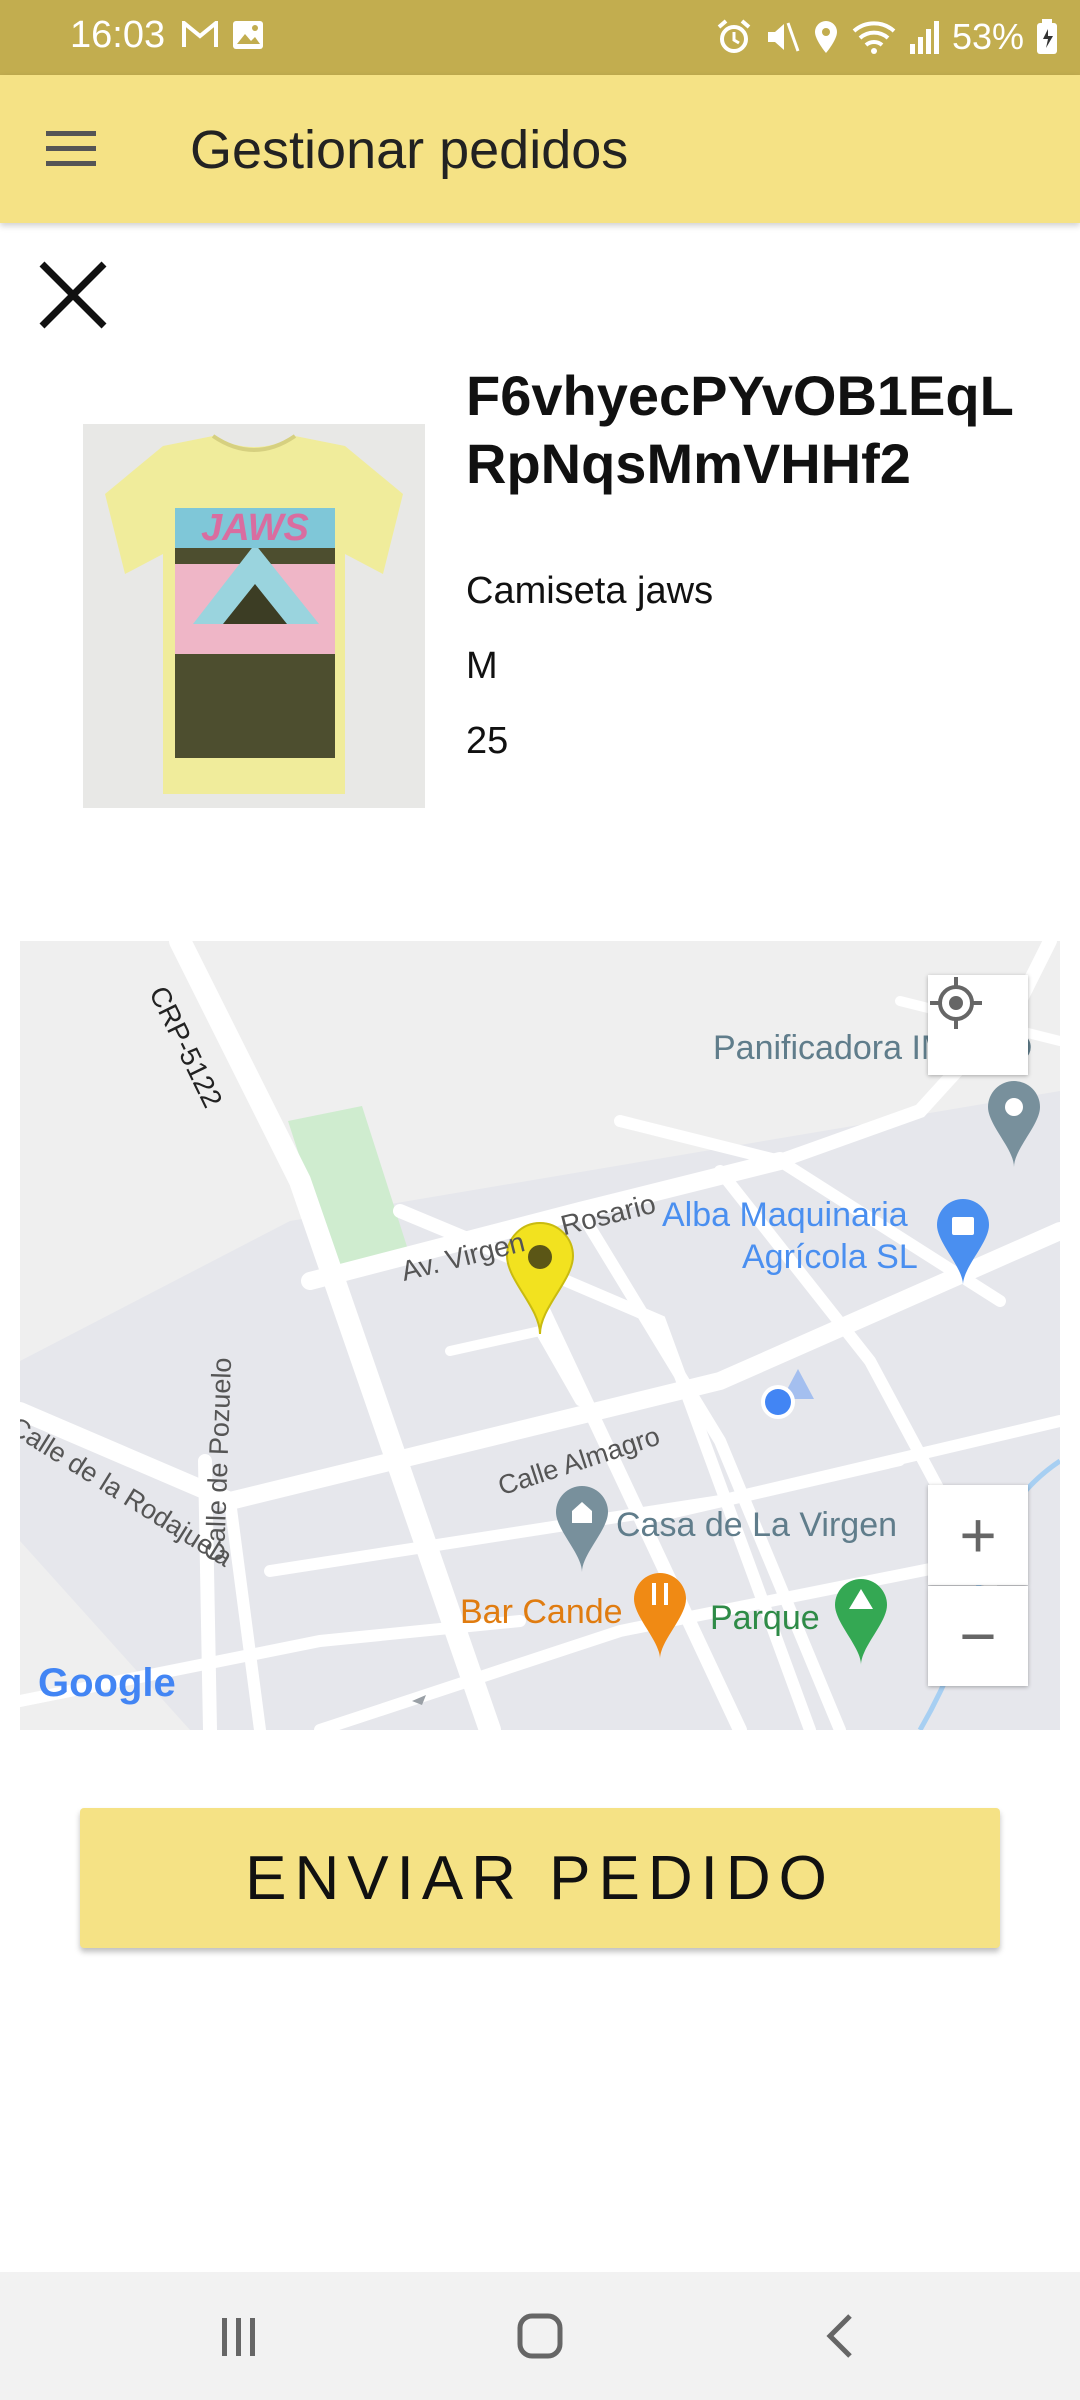  What do you see at coordinates (987, 36) in the screenshot?
I see `battery-percent: 53%` at bounding box center [987, 36].